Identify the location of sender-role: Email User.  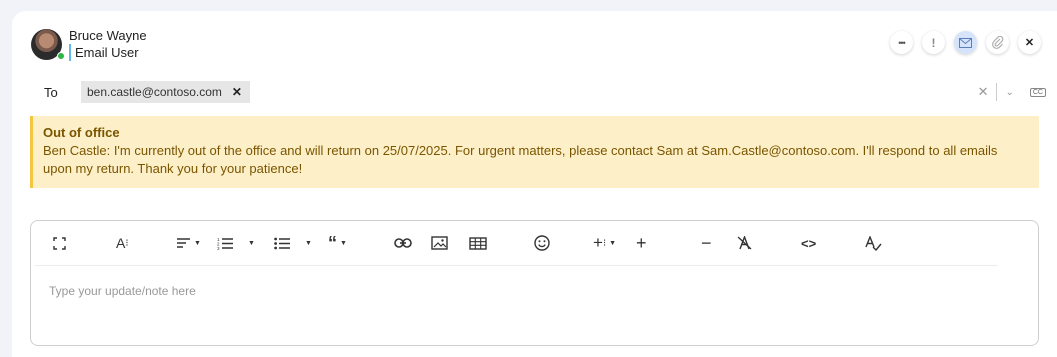
(108, 52).